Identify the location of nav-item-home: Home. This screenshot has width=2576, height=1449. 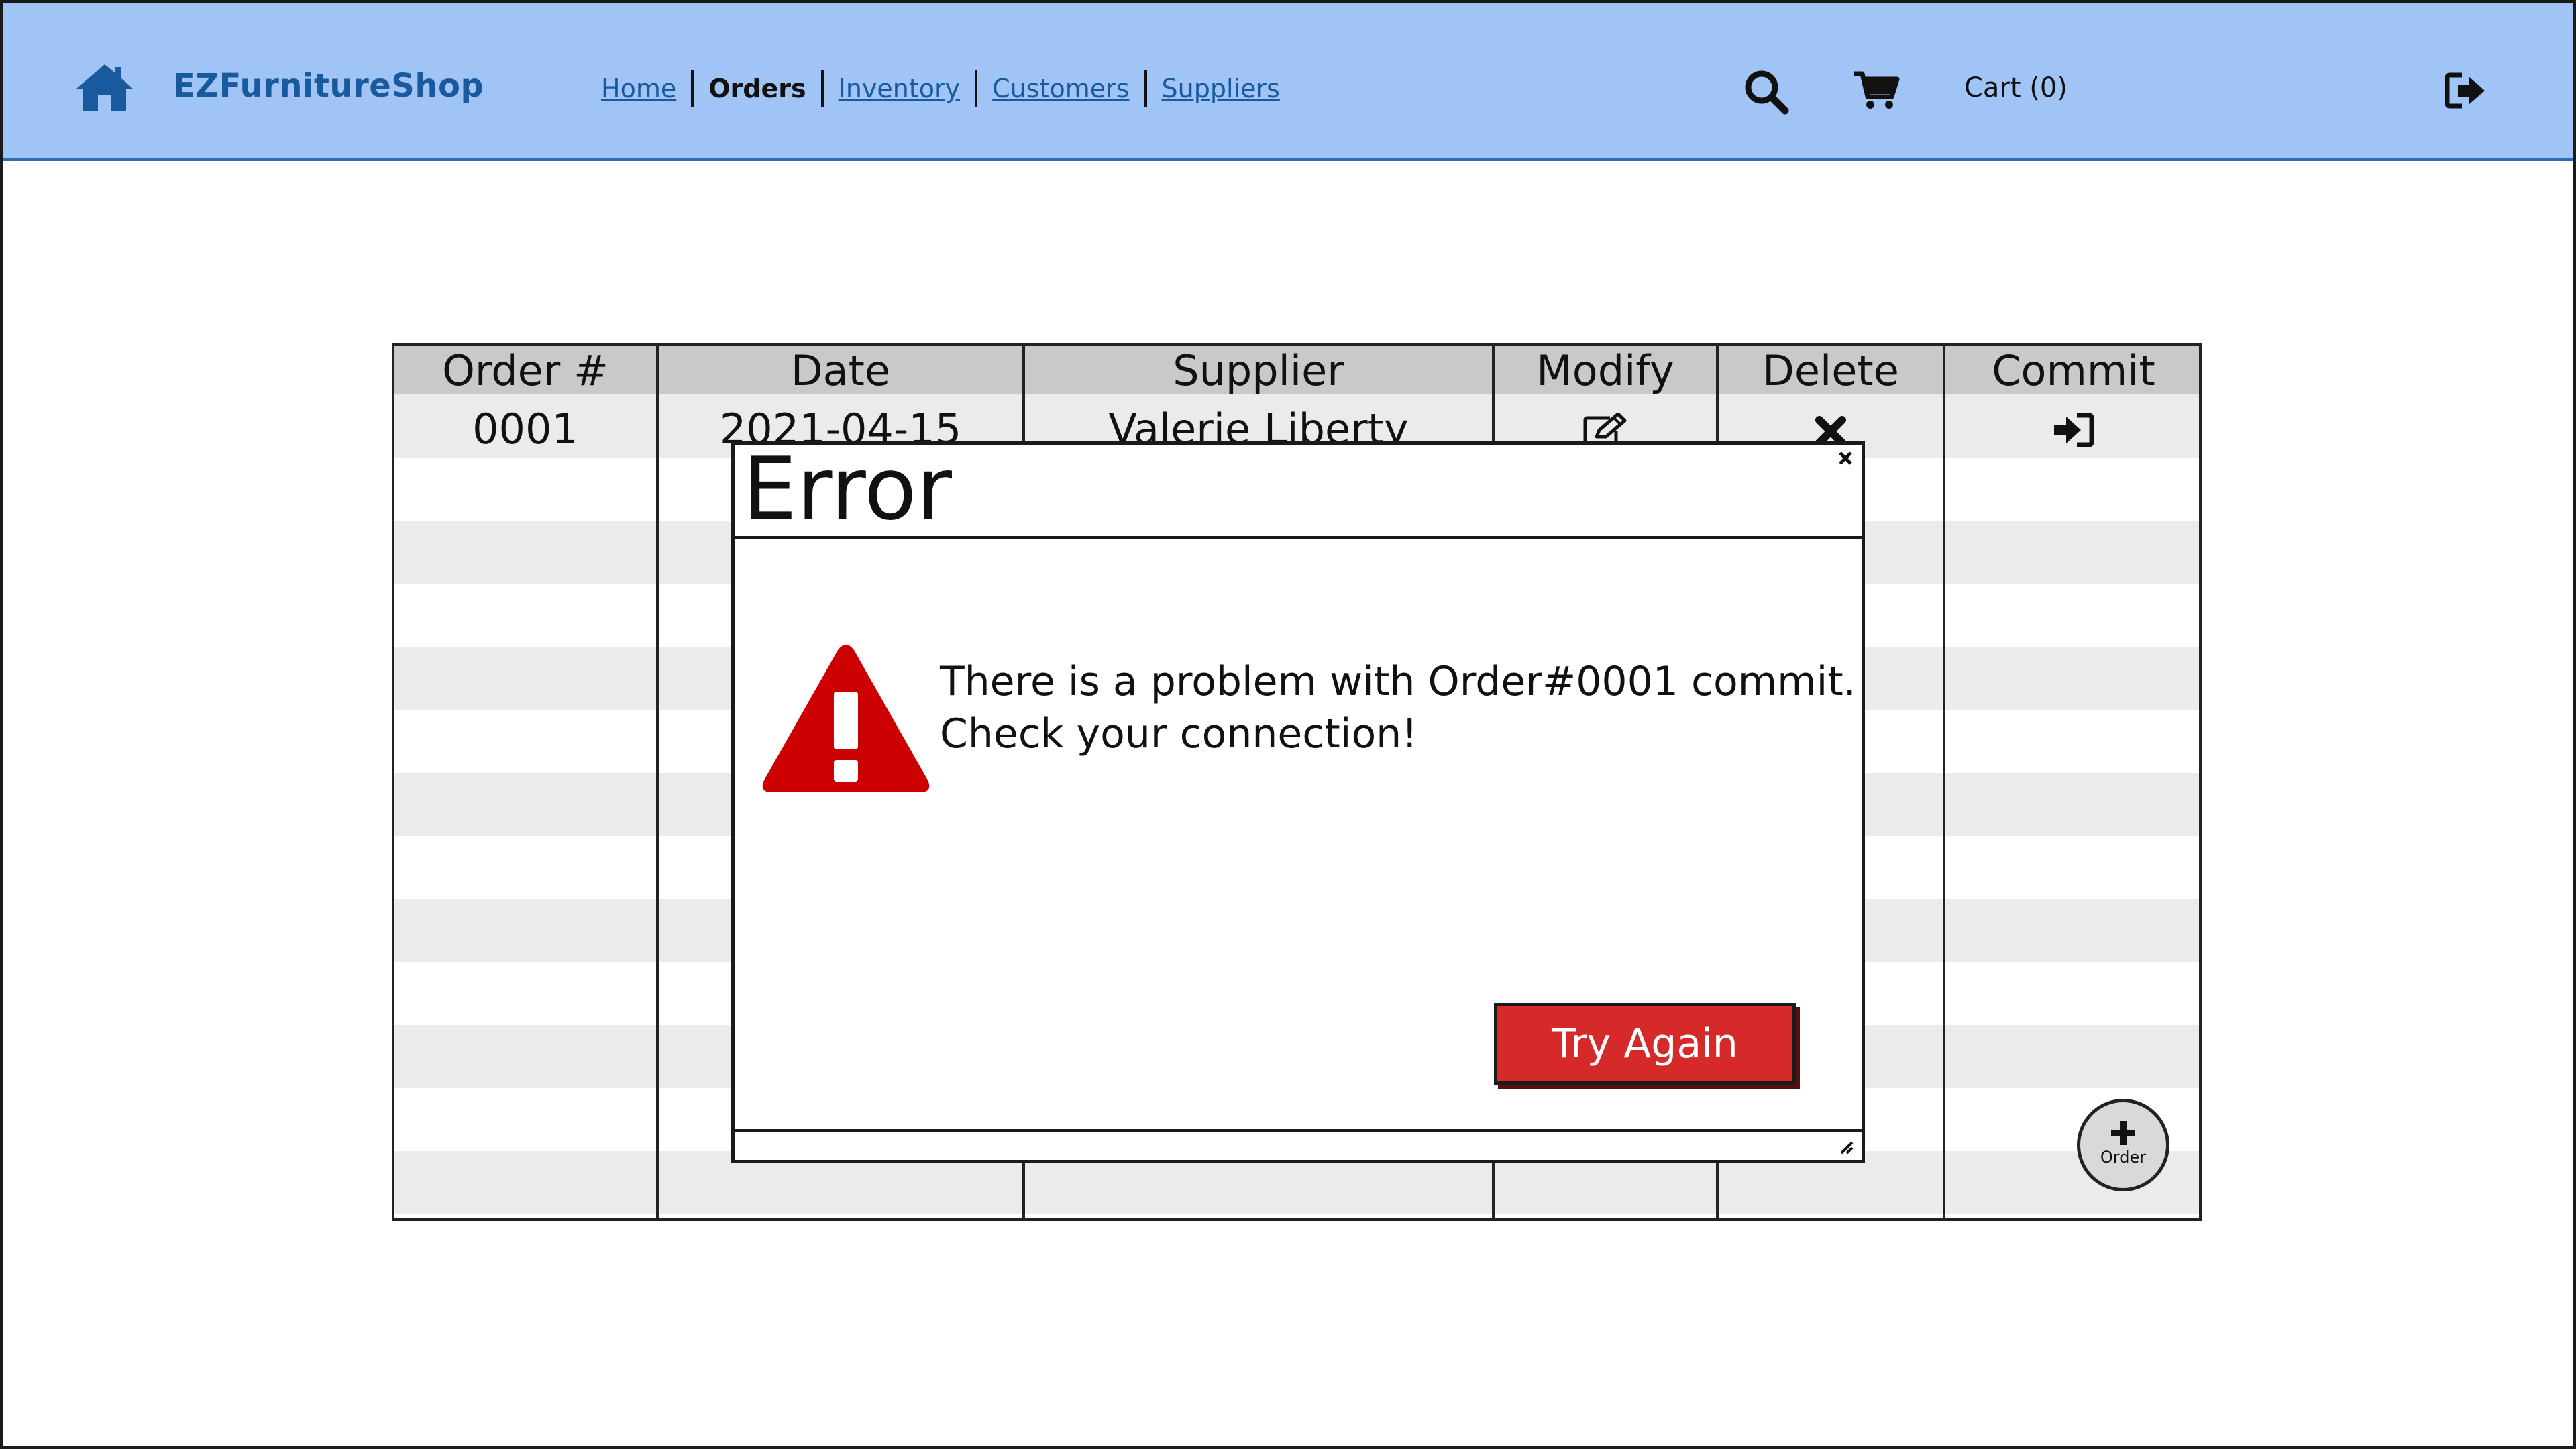
(639, 88).